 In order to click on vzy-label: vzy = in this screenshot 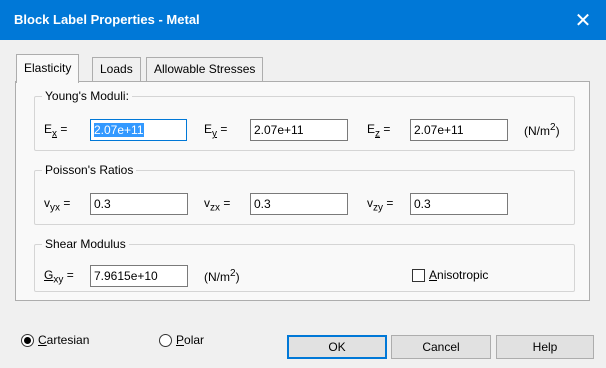, I will do `click(380, 205)`.